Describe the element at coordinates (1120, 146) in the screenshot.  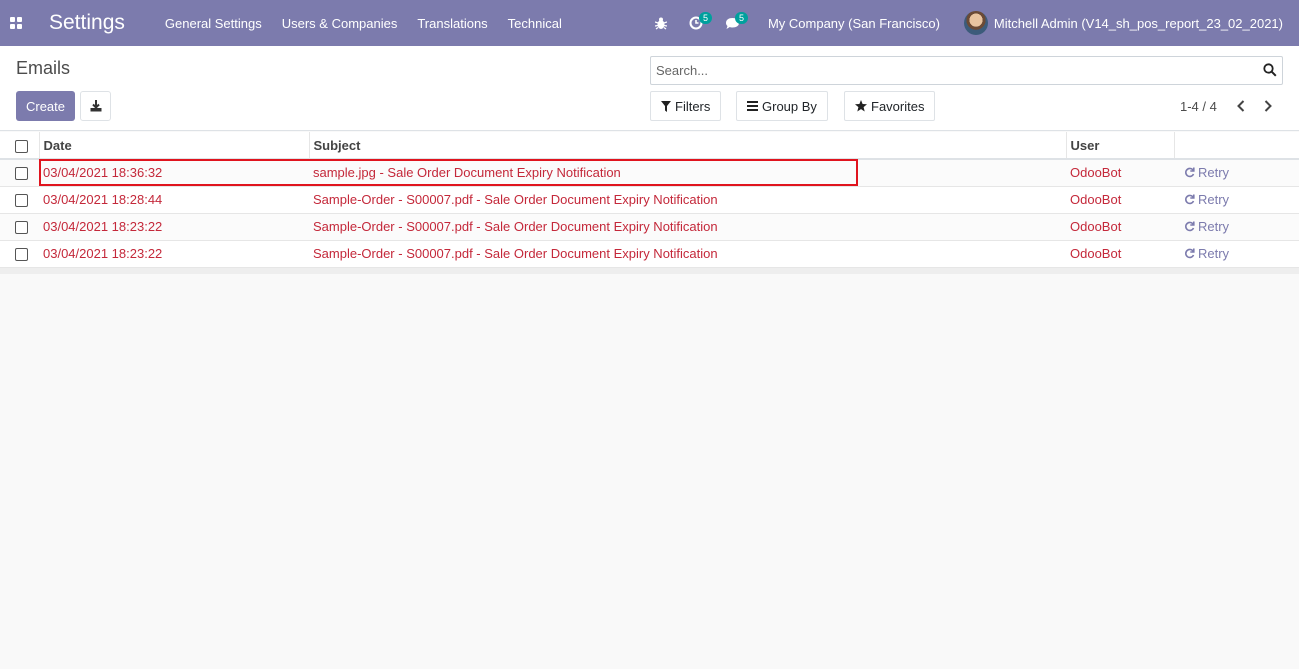
I see `column-header-user: User` at that location.